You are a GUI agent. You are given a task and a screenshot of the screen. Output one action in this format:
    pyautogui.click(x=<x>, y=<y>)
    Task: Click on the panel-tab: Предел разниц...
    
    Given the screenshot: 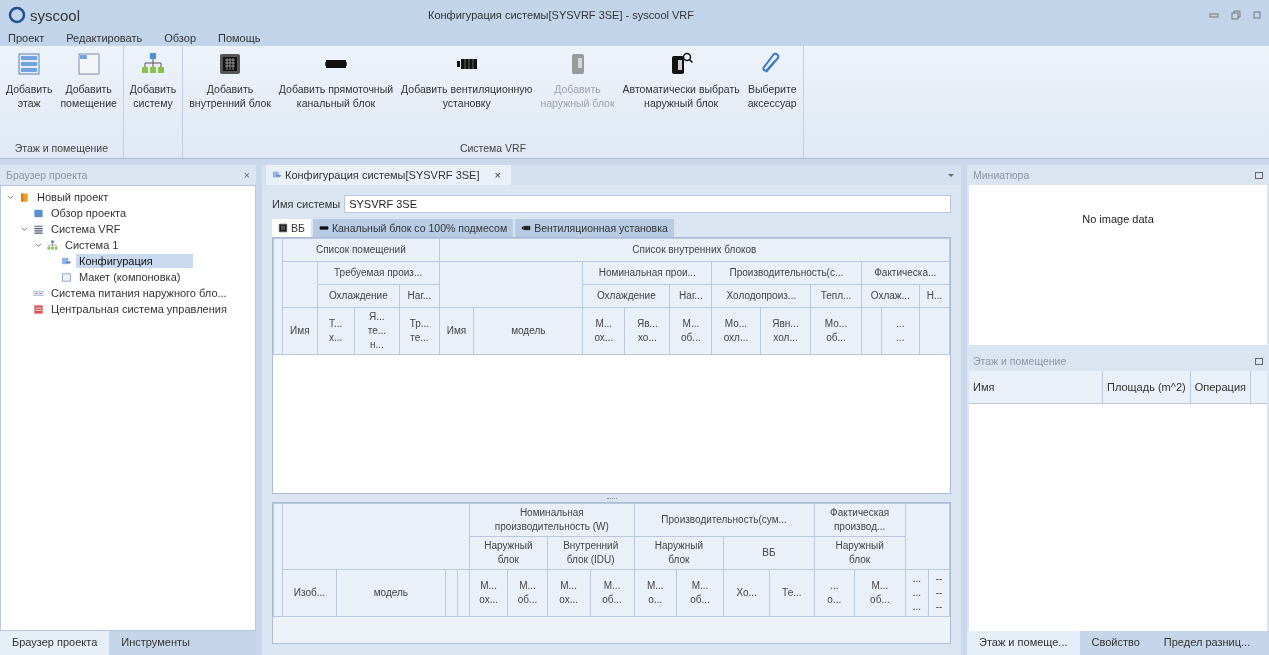 What is the action you would take?
    pyautogui.click(x=1207, y=643)
    